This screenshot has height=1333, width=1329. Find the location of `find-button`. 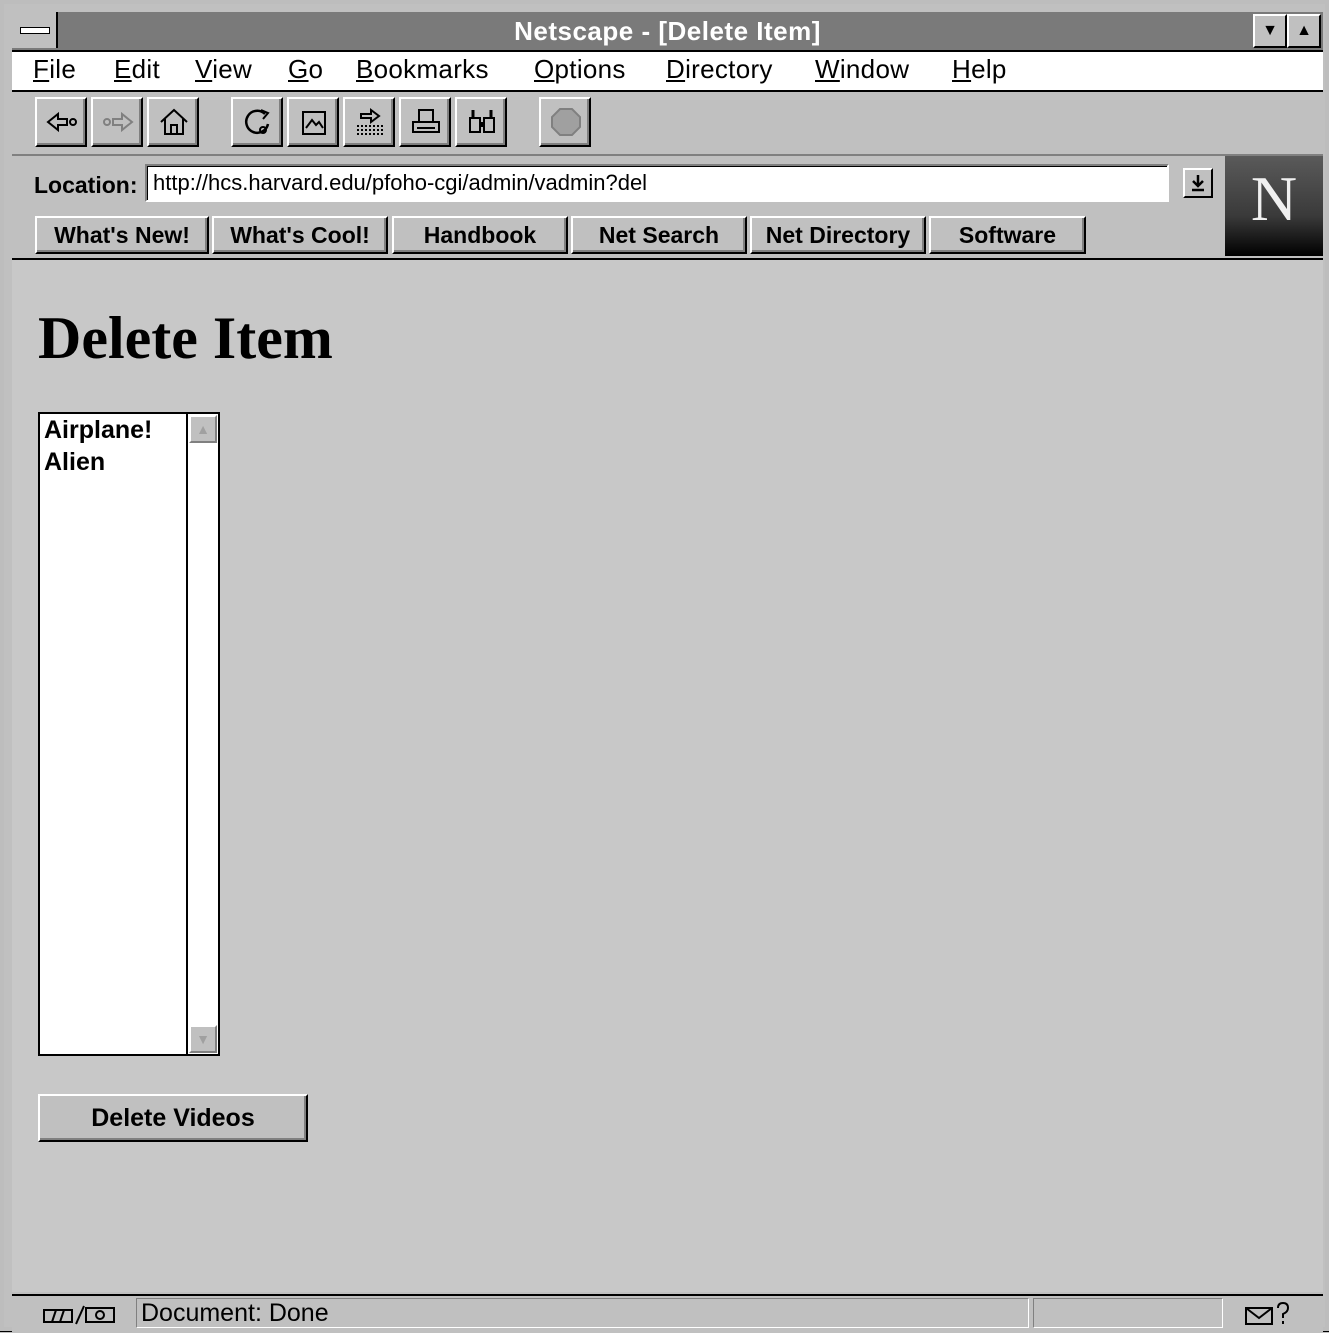

find-button is located at coordinates (481, 122).